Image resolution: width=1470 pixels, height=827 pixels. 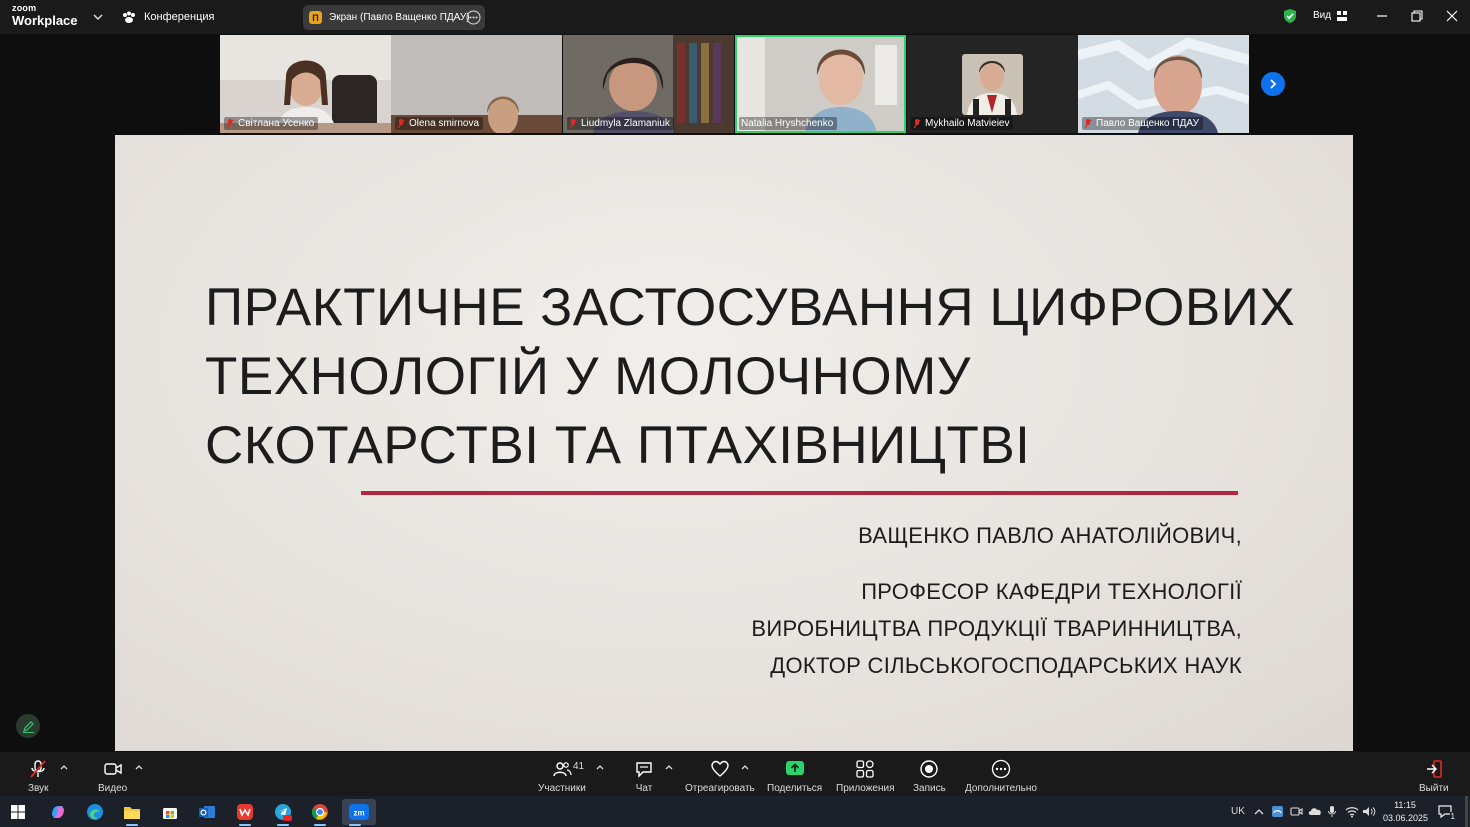 What do you see at coordinates (64, 767) in the screenshot?
I see `audio-options-caret-icon` at bounding box center [64, 767].